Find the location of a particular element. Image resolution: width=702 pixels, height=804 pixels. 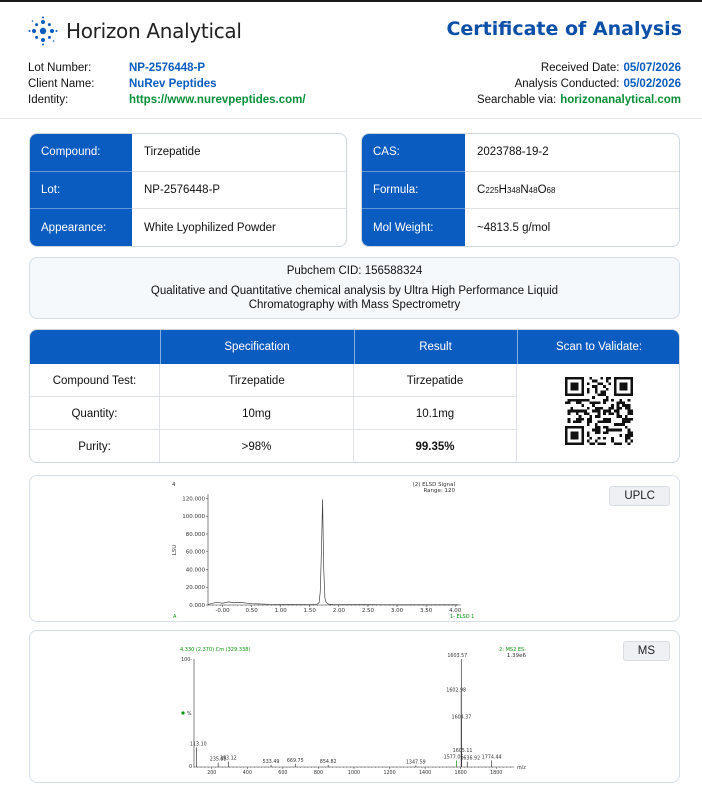

ms-x-tick-label: 1200 is located at coordinates (389, 773).